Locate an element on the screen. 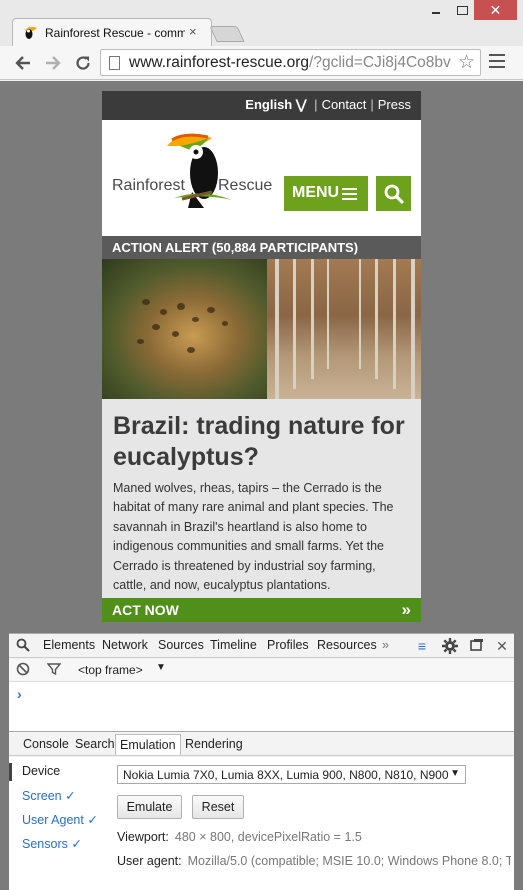 The width and height of the screenshot is (523, 890). hero-image is located at coordinates (261, 329).